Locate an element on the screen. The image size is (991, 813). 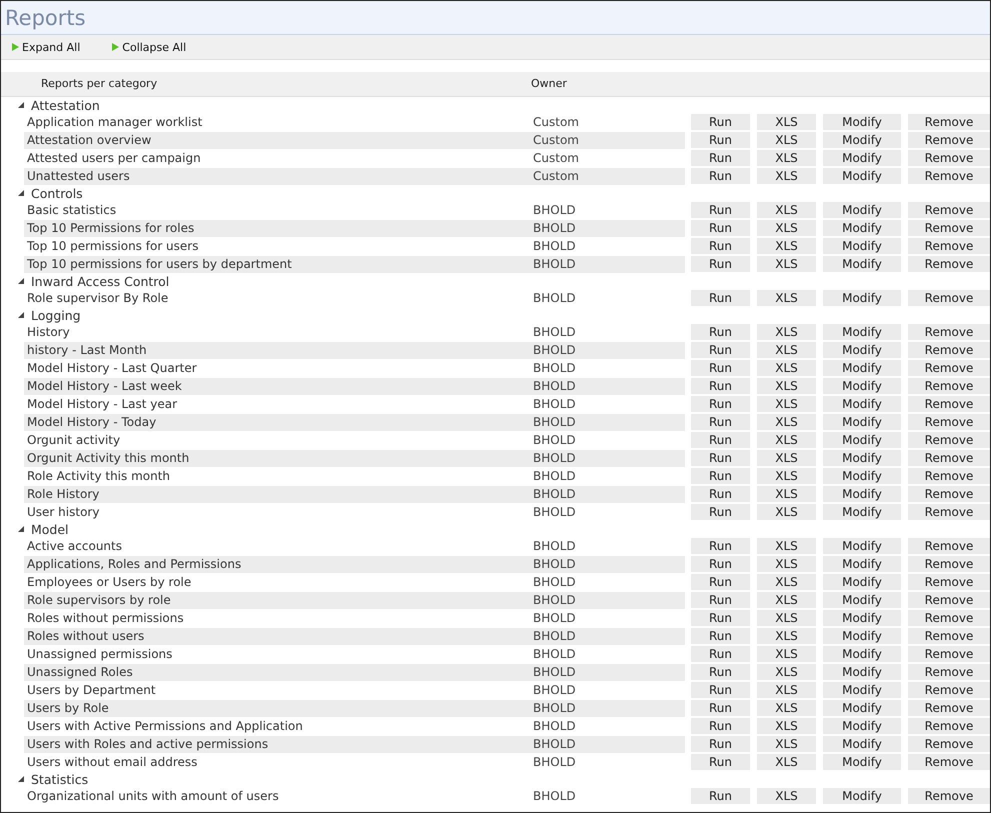
category-name: Model is located at coordinates (50, 529).